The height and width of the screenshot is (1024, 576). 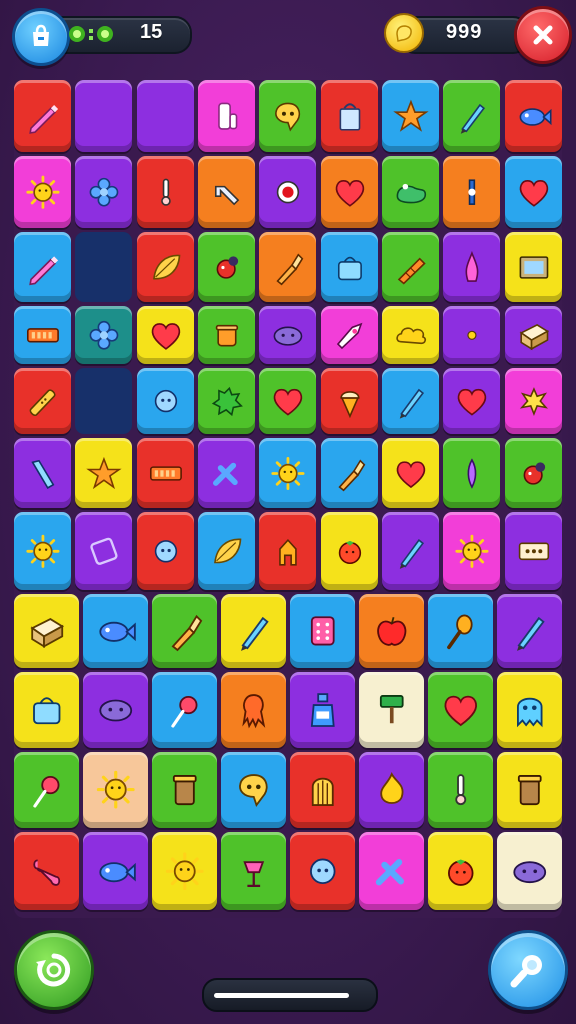 What do you see at coordinates (287, 551) in the screenshot?
I see `tile-gate` at bounding box center [287, 551].